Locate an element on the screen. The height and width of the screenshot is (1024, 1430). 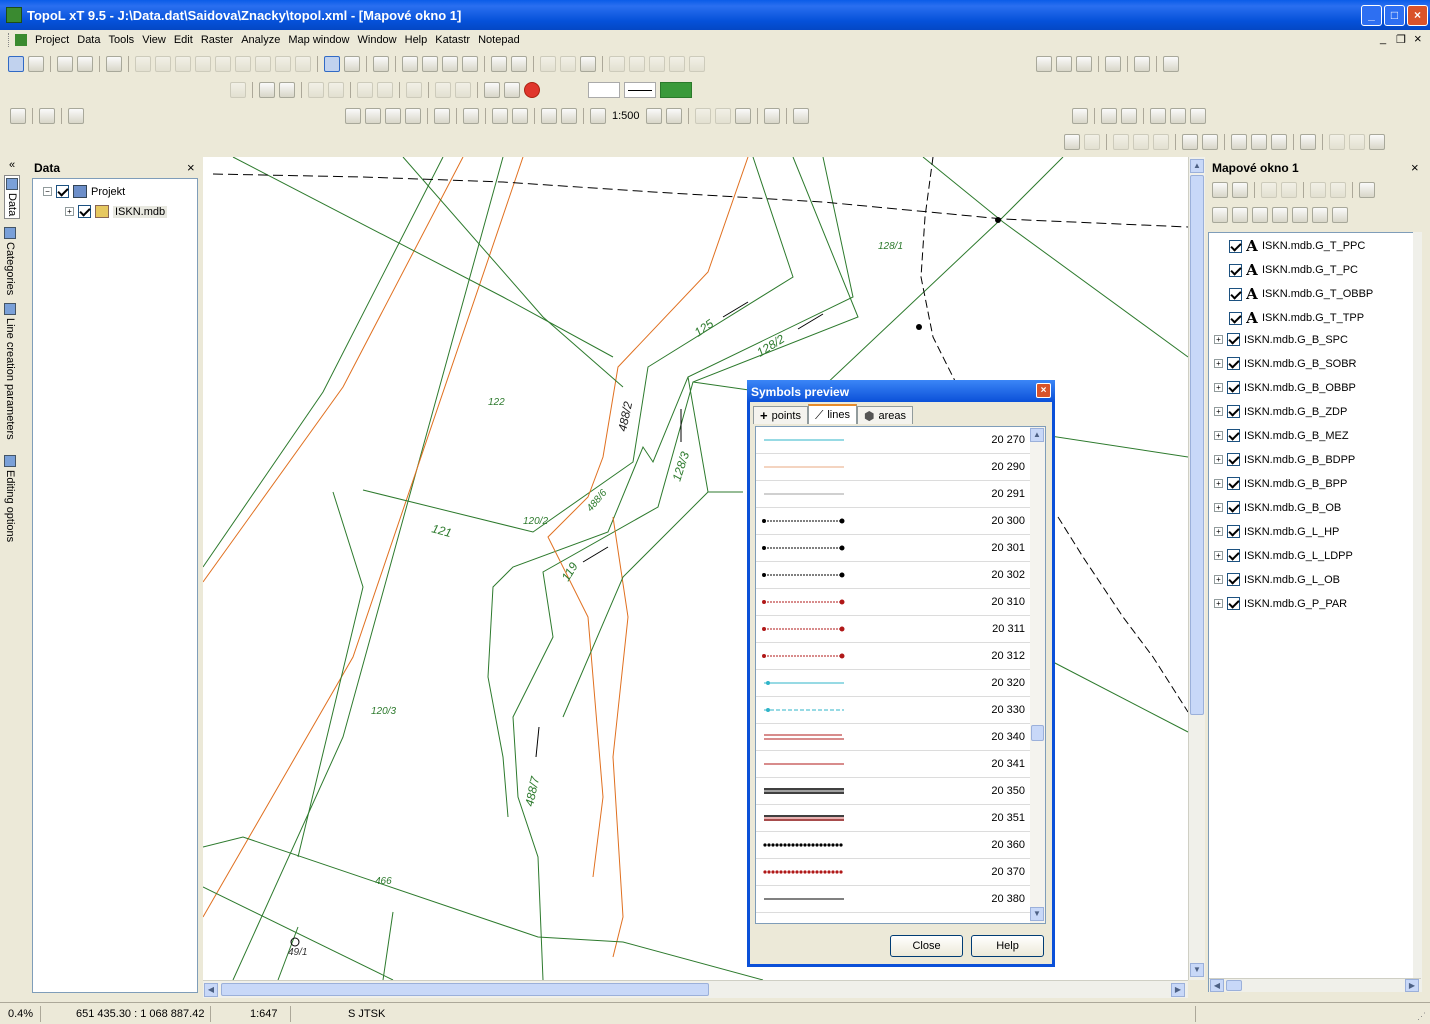
tool-l-icon is located at coordinates (677, 64).